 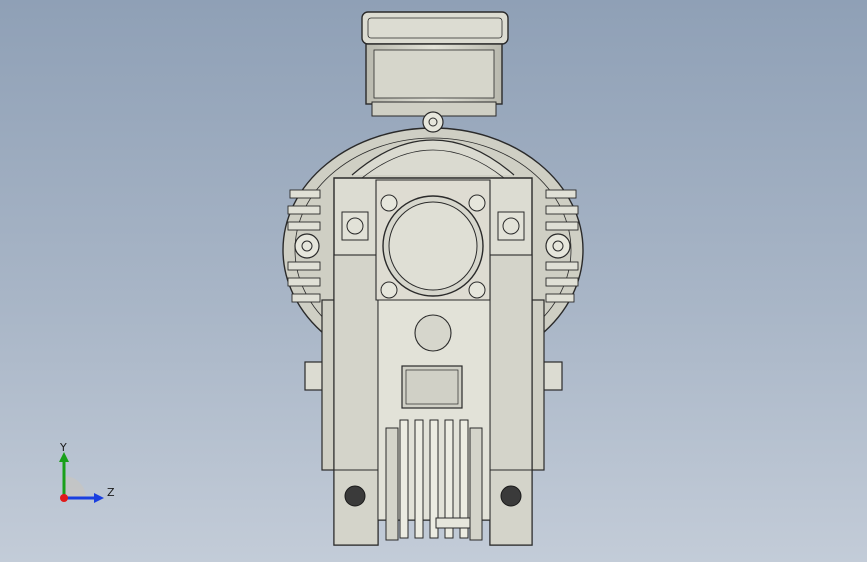 I want to click on z-axis-arrow, so click(x=99, y=498).